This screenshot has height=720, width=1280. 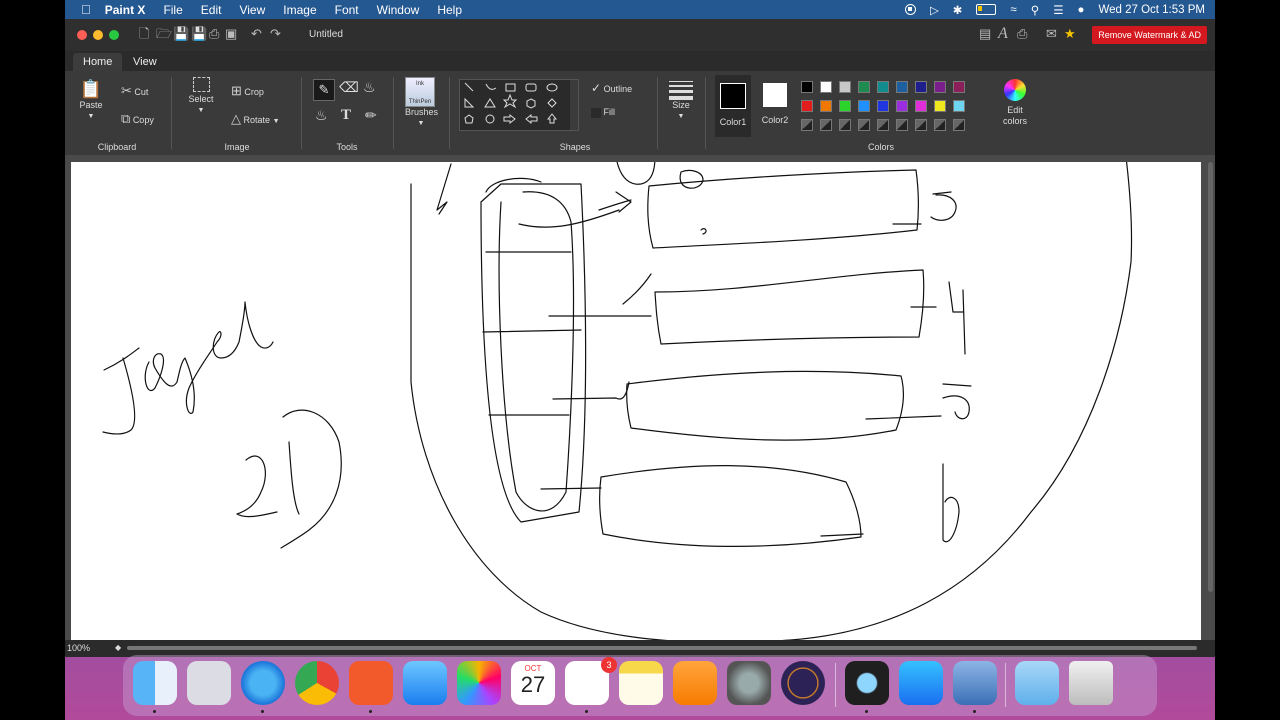 What do you see at coordinates (552, 118) in the screenshot?
I see `up-arrow-shape-icon` at bounding box center [552, 118].